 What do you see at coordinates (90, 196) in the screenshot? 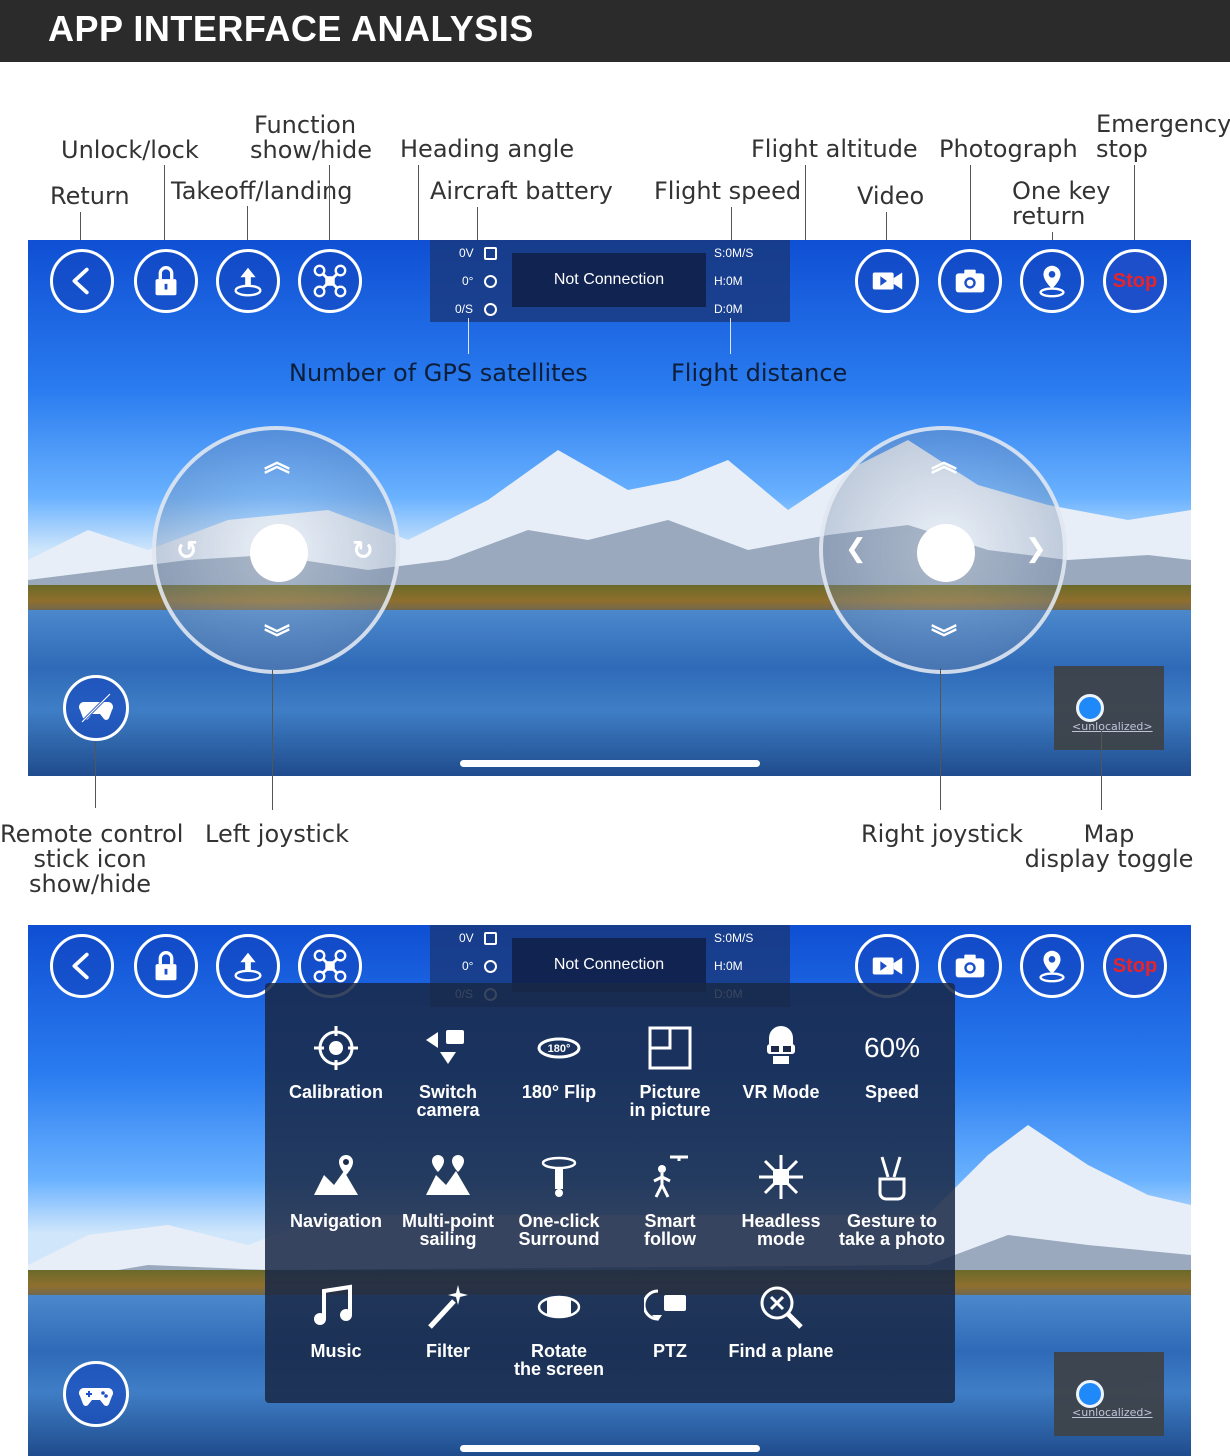
I see `annotation-return: Return` at bounding box center [90, 196].